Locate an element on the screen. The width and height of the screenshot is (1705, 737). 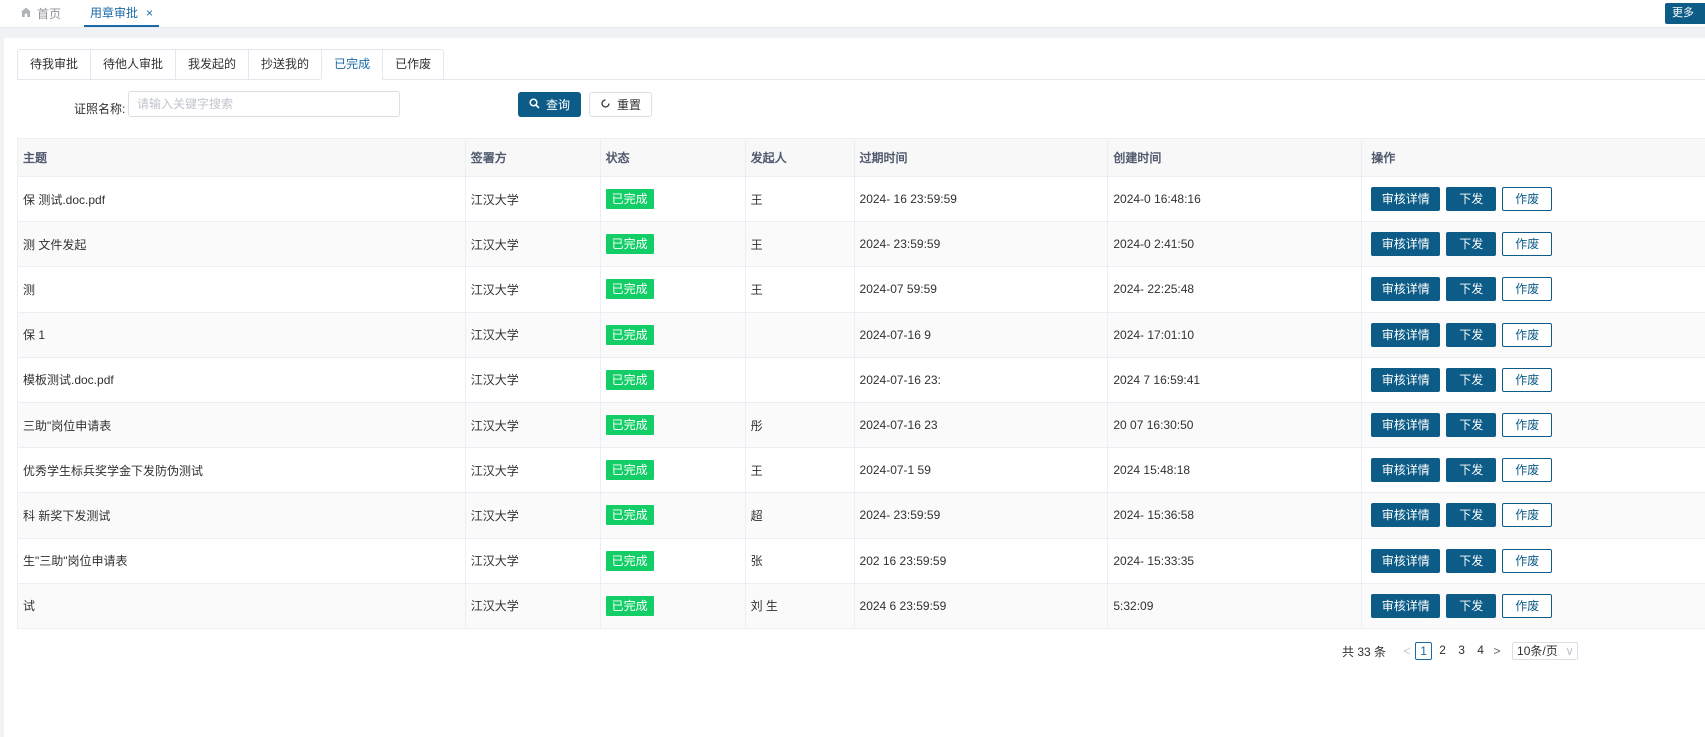
more-button-label: 更多 is located at coordinates (1683, 13).